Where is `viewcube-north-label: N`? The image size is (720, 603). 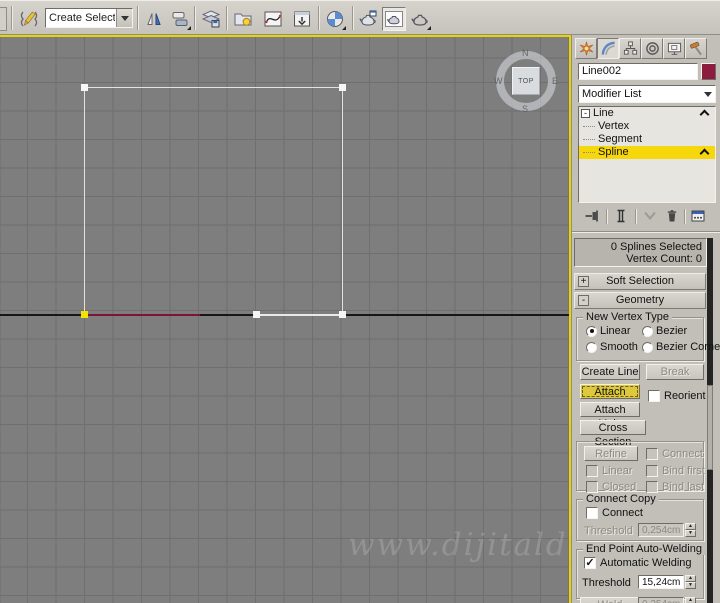
viewcube-north-label: N is located at coordinates (525, 53).